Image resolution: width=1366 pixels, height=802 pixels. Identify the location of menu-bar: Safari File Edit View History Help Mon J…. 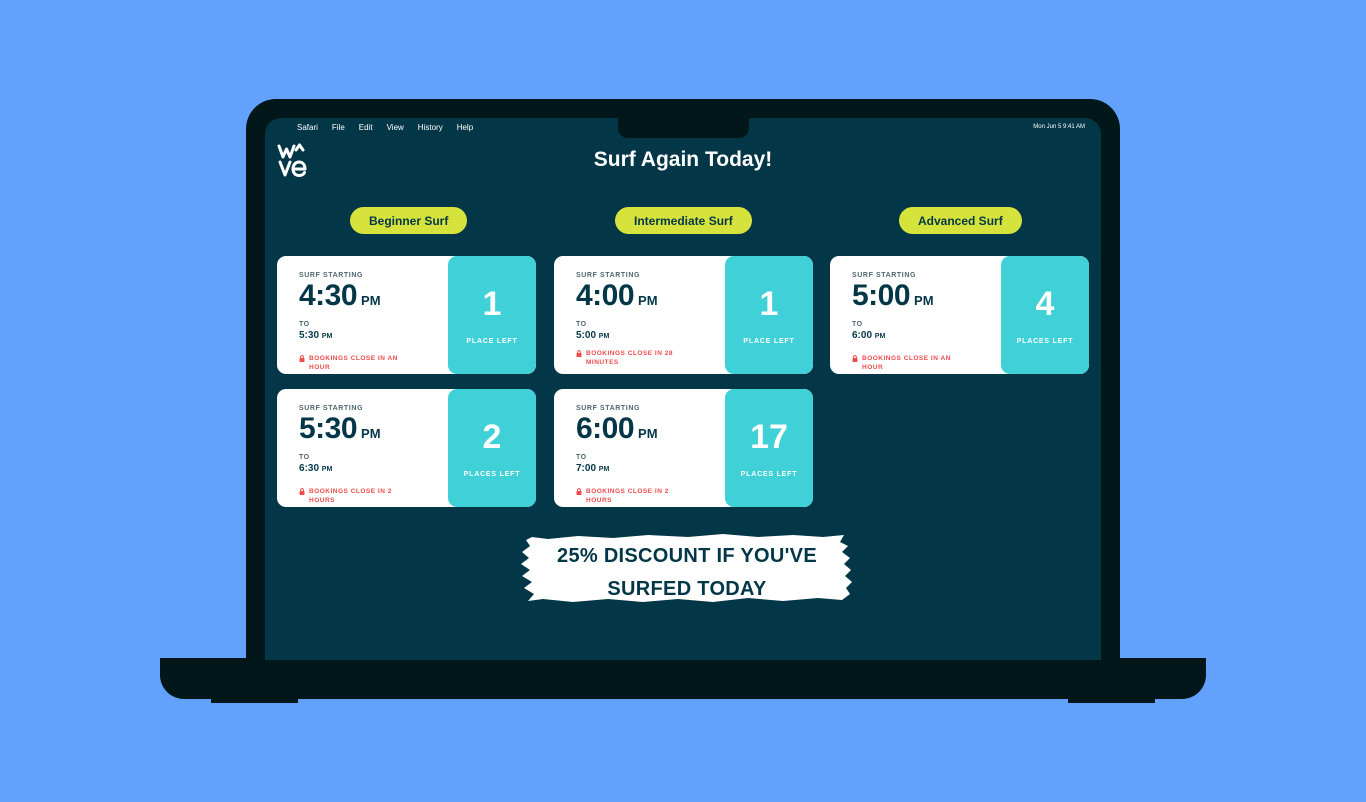
(683, 128).